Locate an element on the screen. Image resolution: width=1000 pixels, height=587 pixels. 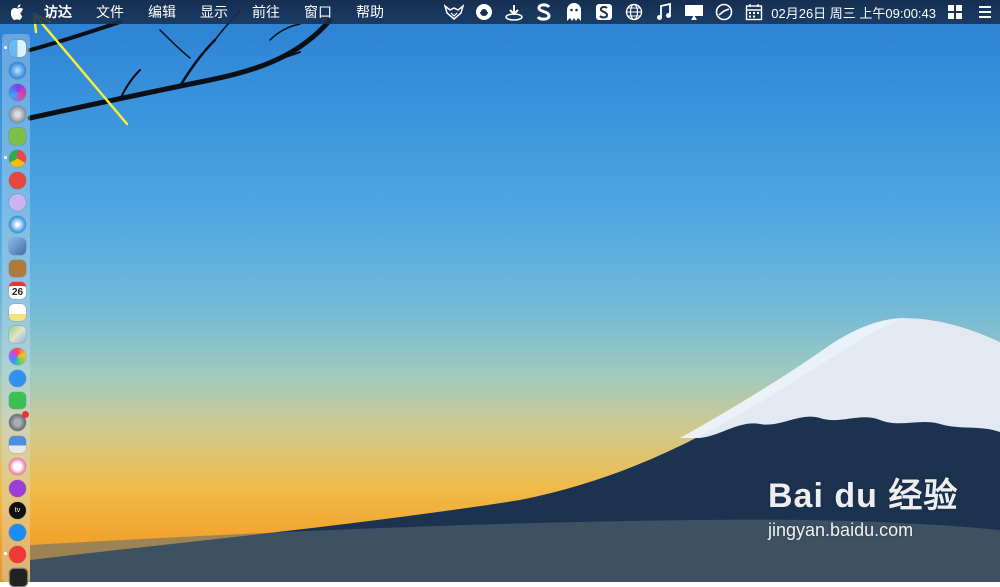
apple-icon is located at coordinates (18, 12).